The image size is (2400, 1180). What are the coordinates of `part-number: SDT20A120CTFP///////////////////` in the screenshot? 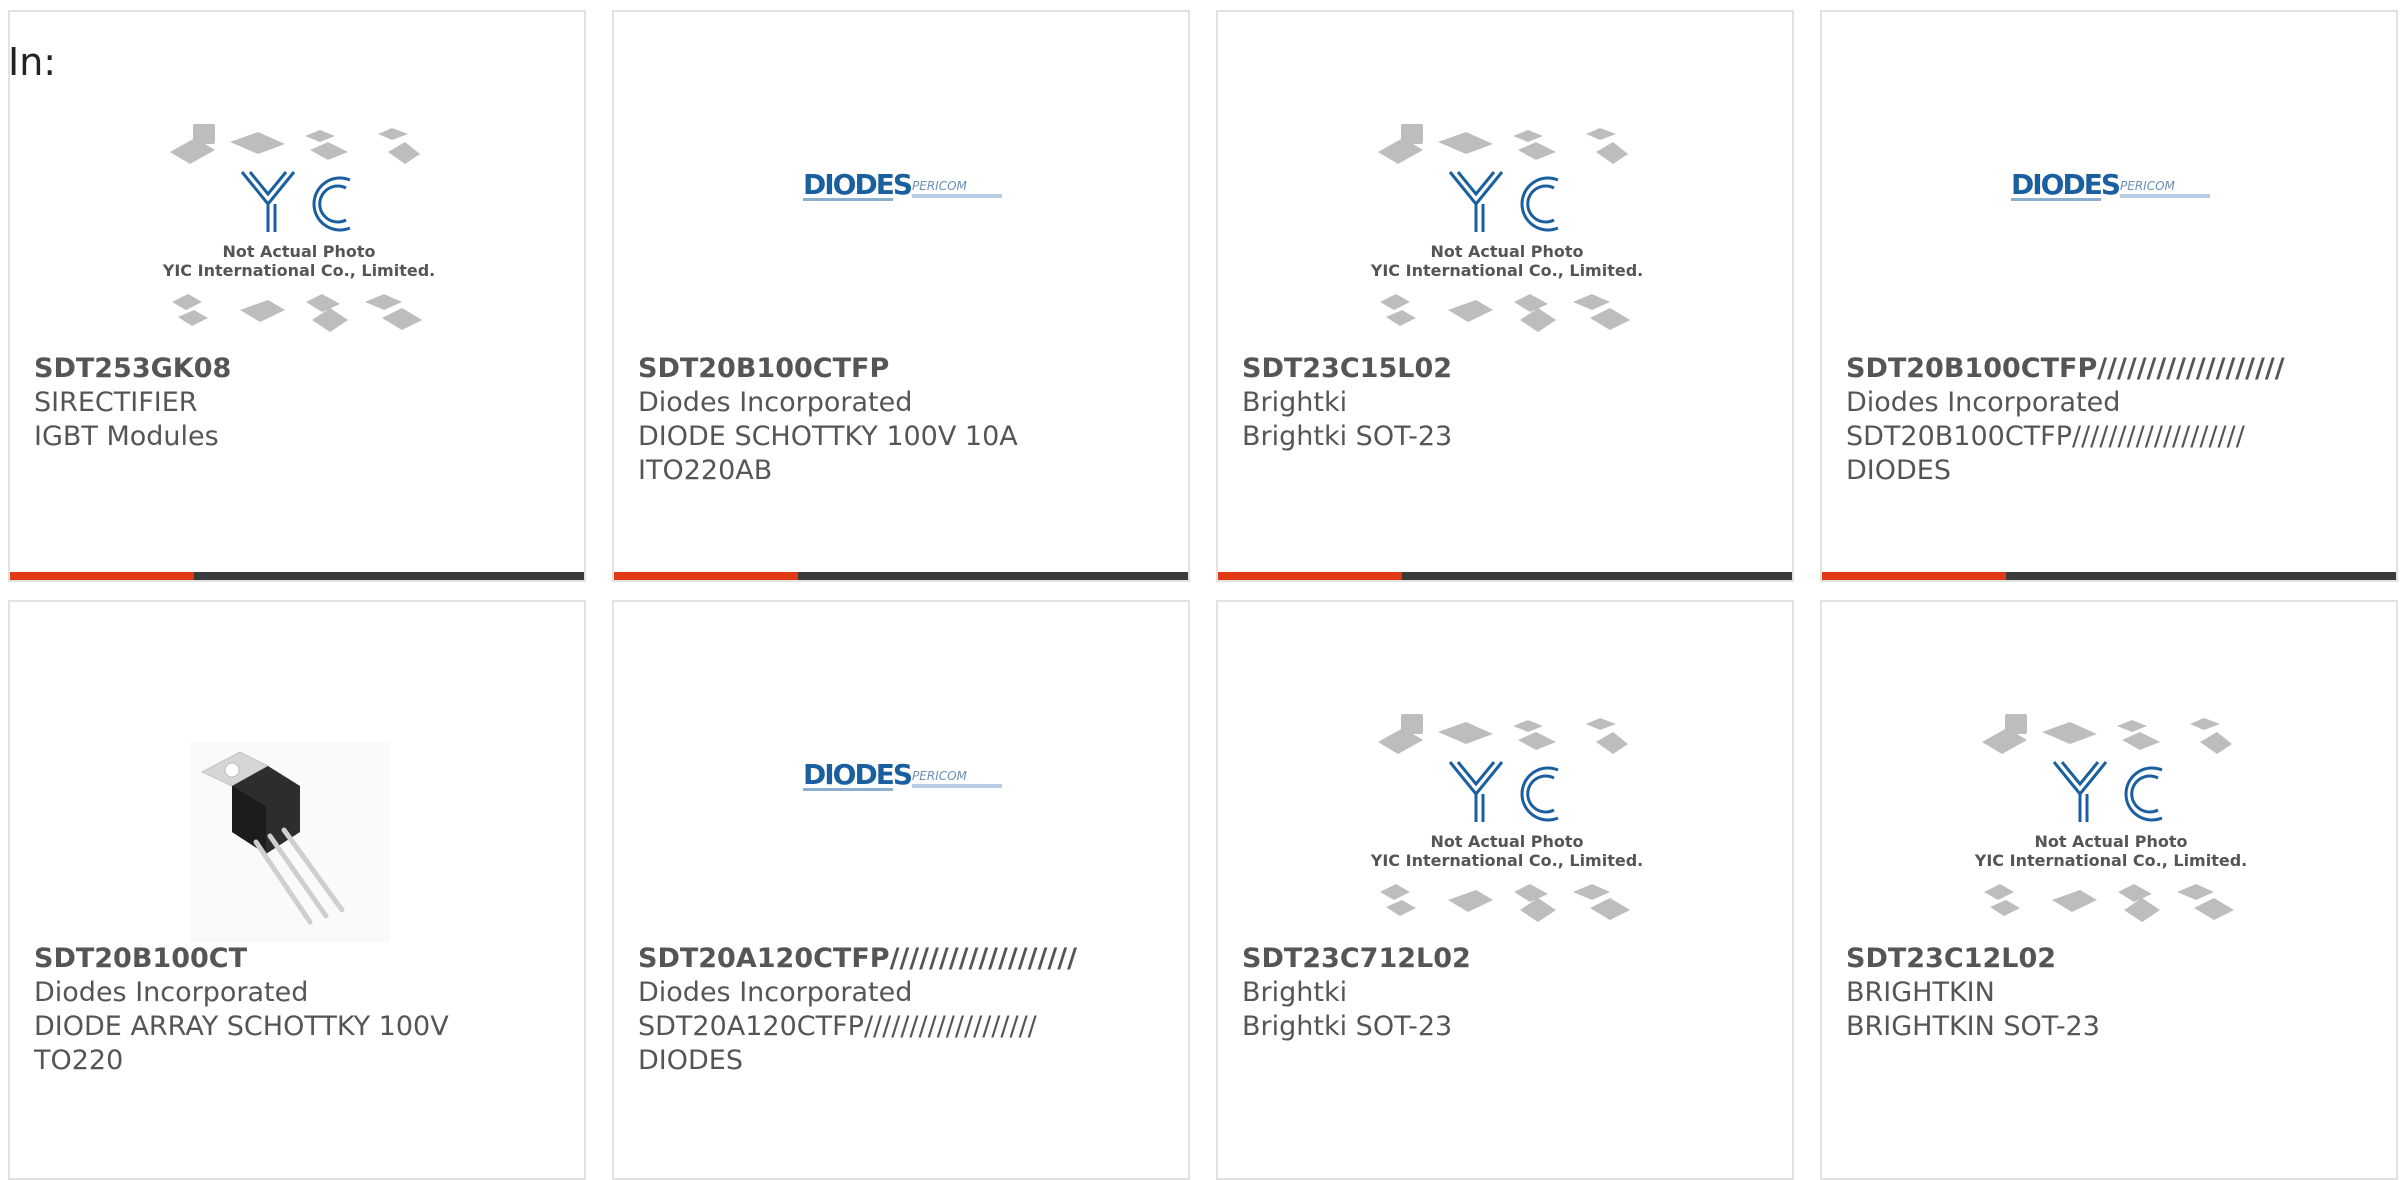 It's located at (913, 959).